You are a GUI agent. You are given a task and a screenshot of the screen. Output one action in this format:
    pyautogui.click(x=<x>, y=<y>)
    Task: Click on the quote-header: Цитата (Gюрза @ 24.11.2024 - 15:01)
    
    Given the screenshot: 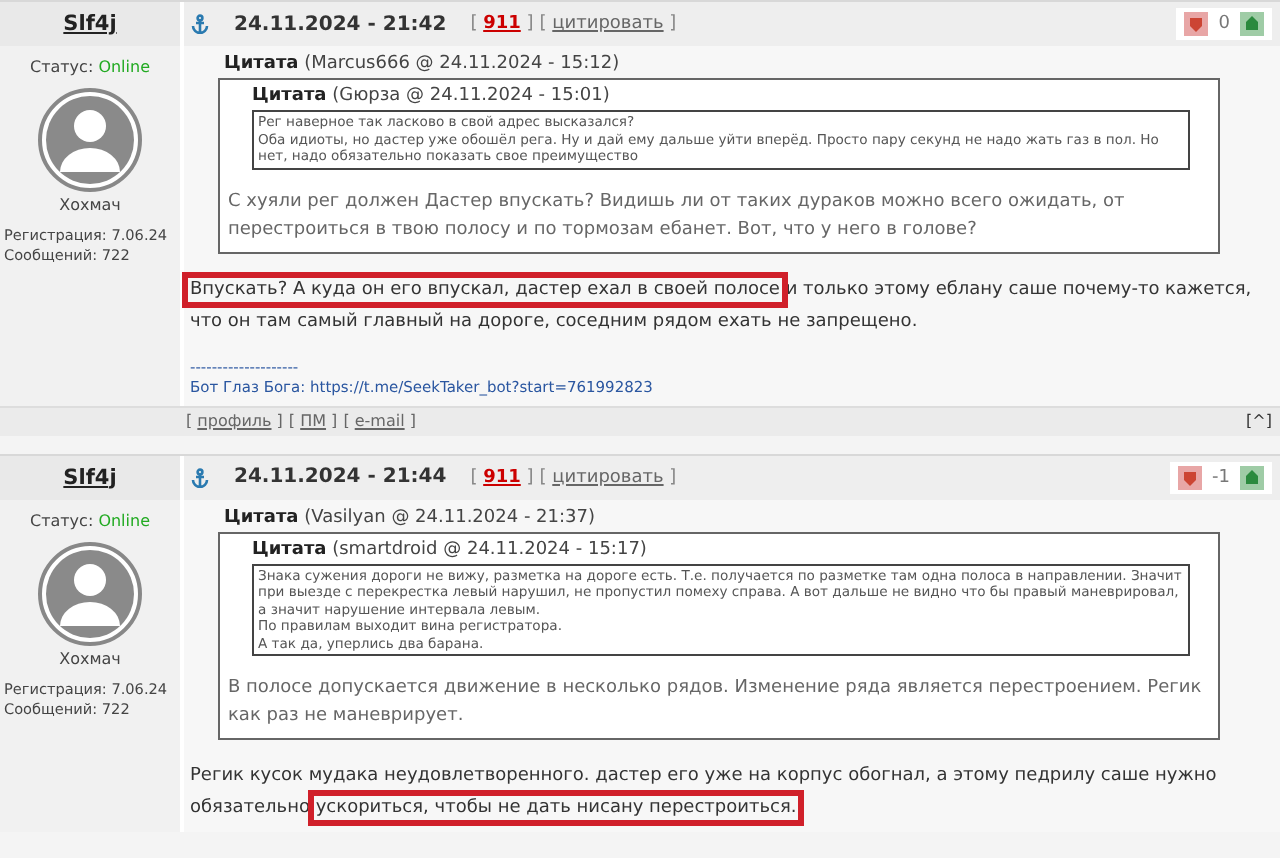 What is the action you would take?
    pyautogui.click(x=432, y=96)
    